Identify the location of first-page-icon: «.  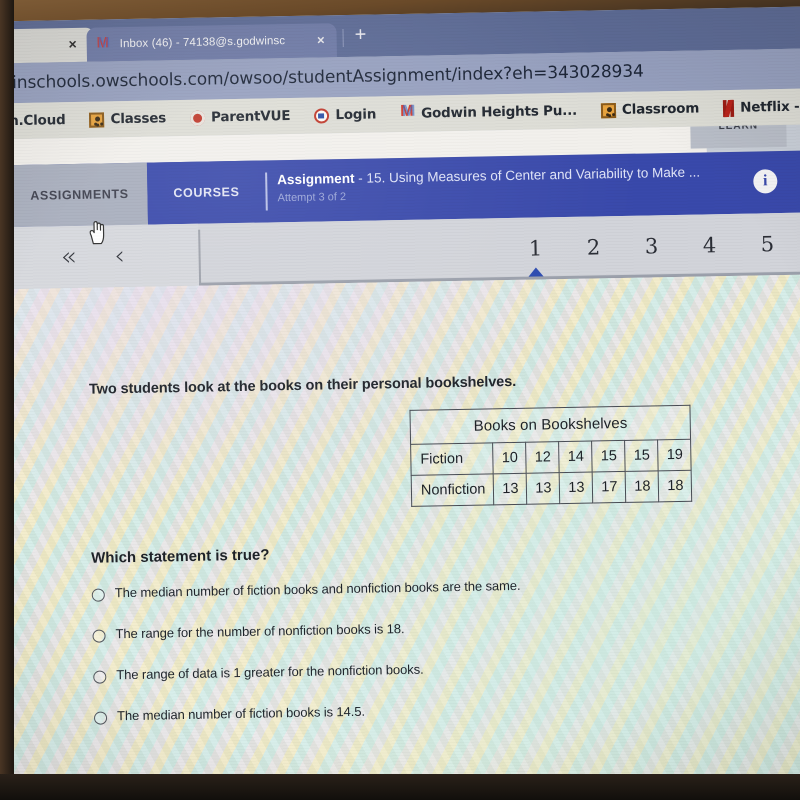
(68, 257).